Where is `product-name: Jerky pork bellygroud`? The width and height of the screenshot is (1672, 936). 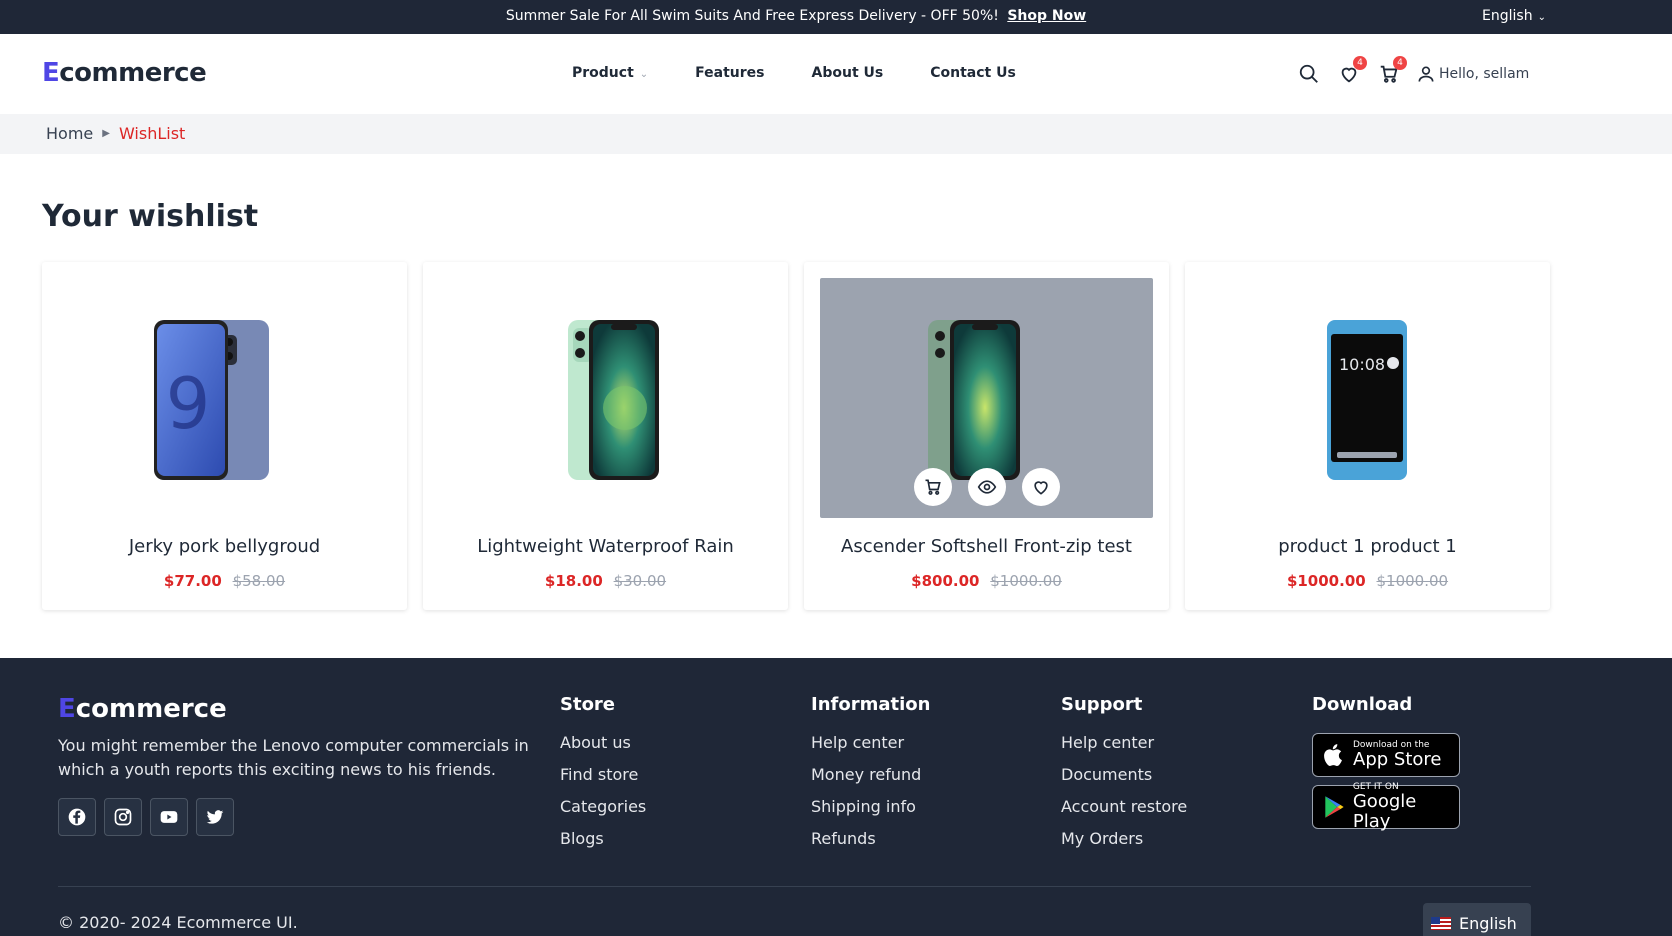
product-name: Jerky pork bellygroud is located at coordinates (224, 546).